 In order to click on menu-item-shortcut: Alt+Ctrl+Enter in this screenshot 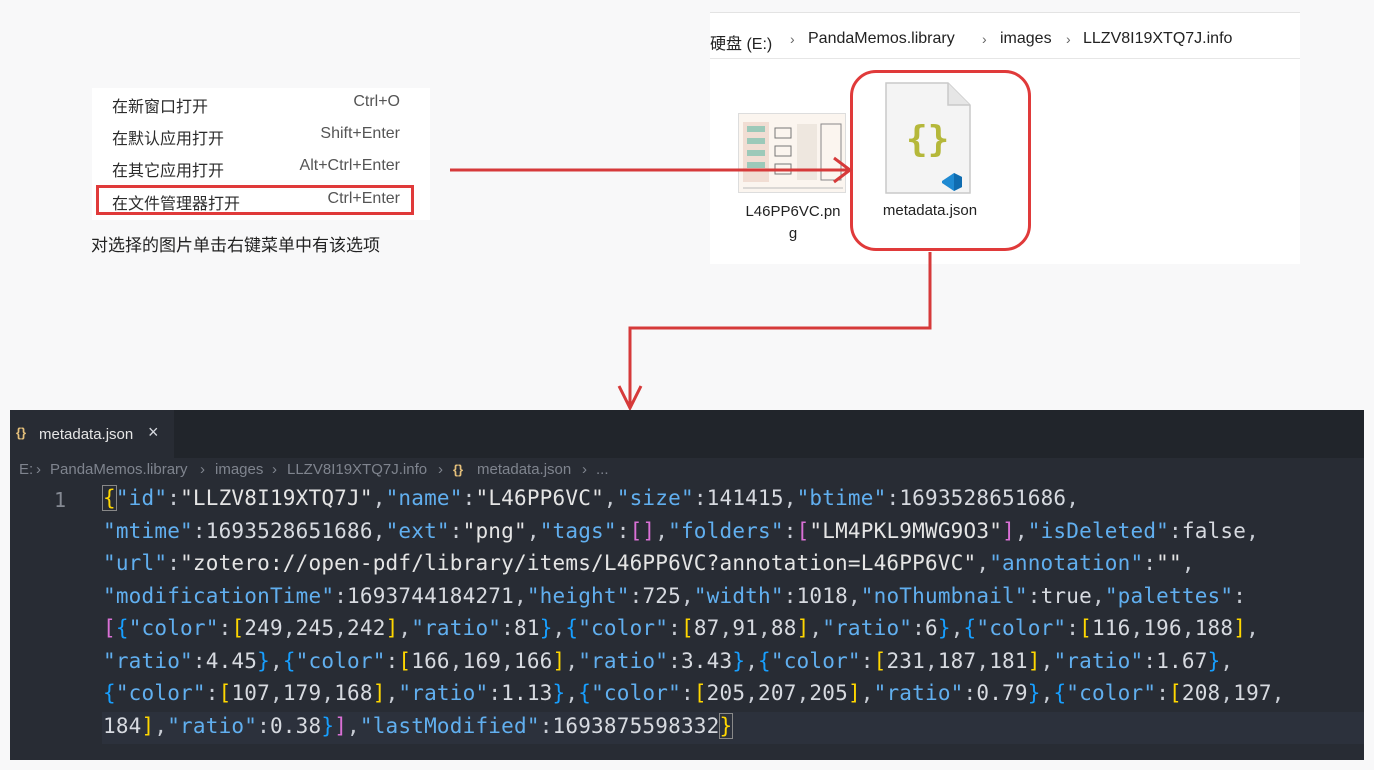, I will do `click(349, 165)`.